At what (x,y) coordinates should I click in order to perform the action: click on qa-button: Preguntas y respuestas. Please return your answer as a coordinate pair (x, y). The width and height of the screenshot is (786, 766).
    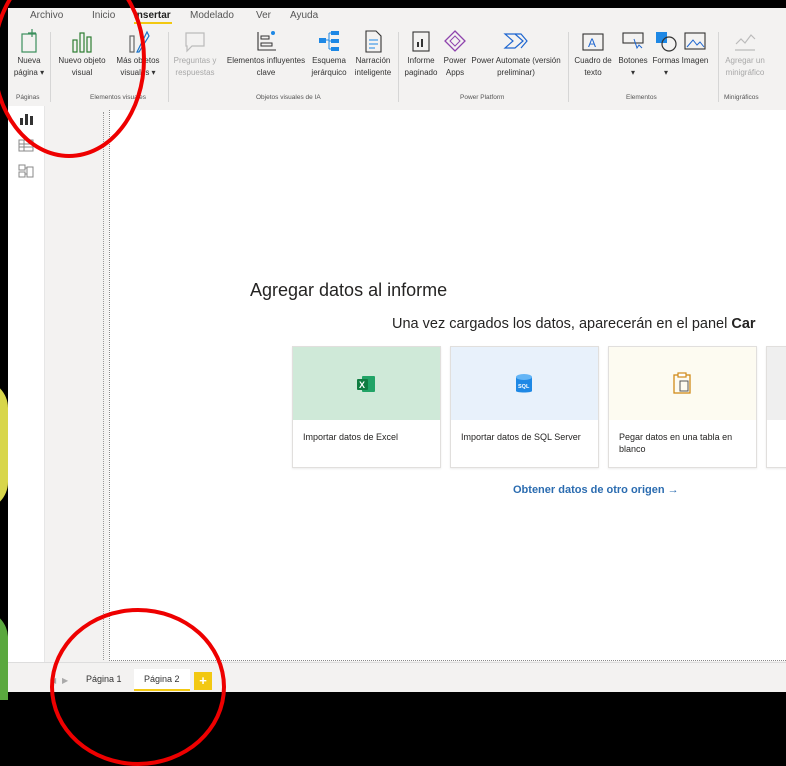
    Looking at the image, I should click on (195, 53).